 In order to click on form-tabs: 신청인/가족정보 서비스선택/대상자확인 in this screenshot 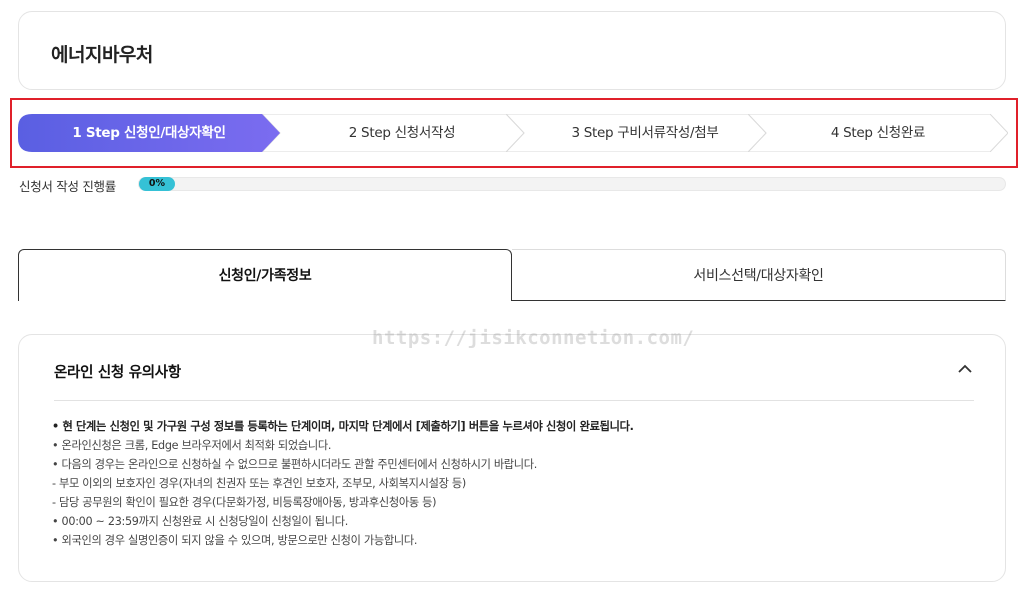, I will do `click(512, 275)`.